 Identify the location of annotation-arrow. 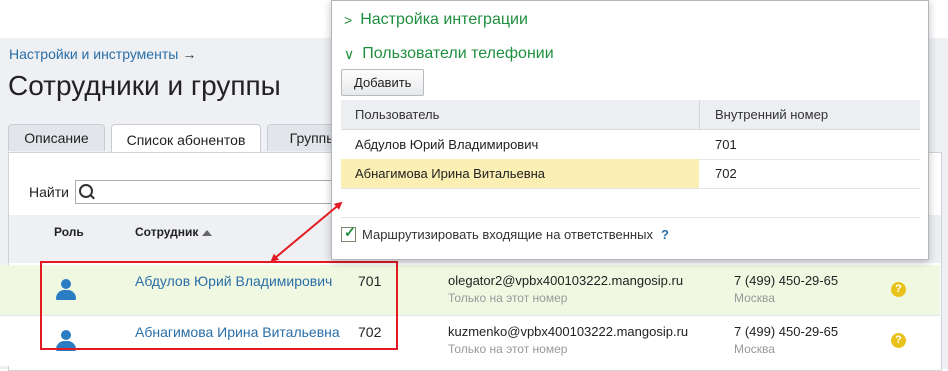
(306, 231).